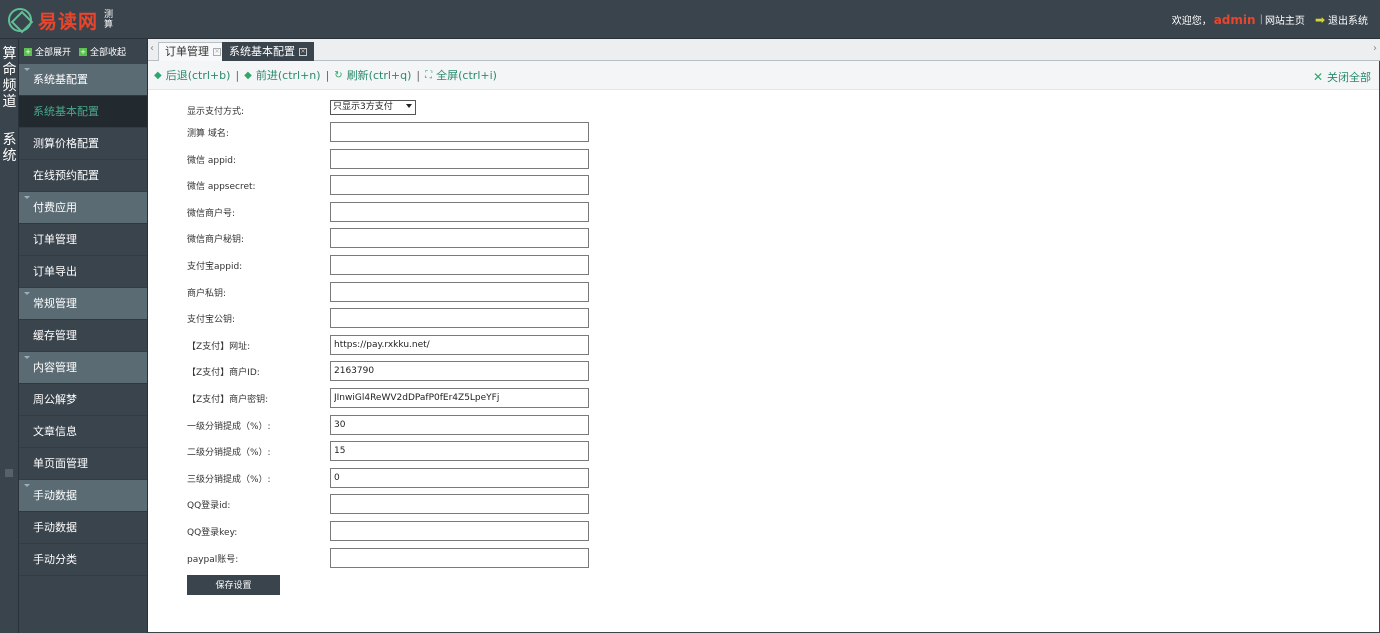 The image size is (1380, 633). I want to click on form-row: 支付宝appid:, so click(398, 265).